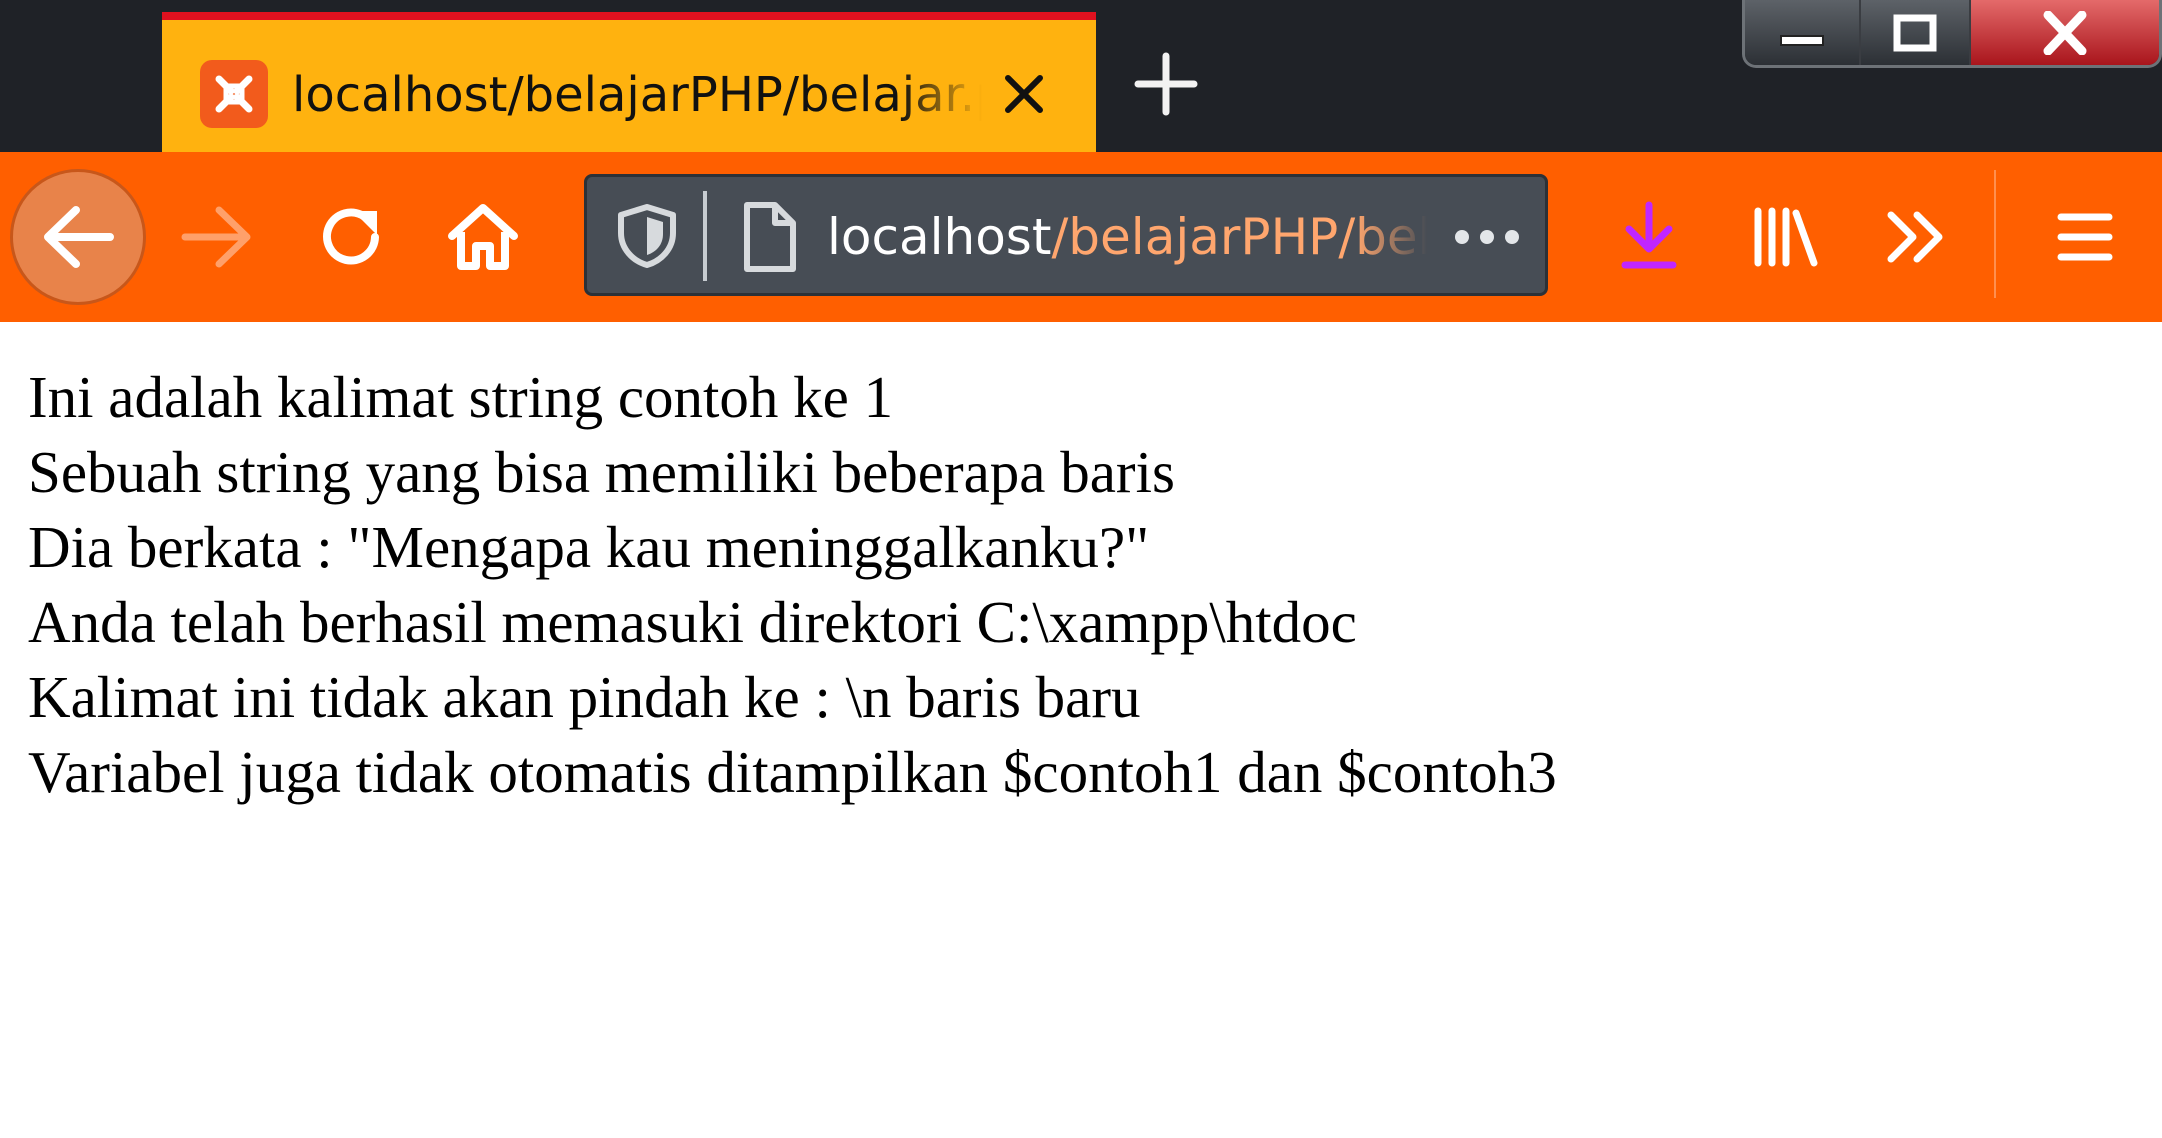 The image size is (2162, 1138). What do you see at coordinates (1916, 32) in the screenshot?
I see `maximize-icon` at bounding box center [1916, 32].